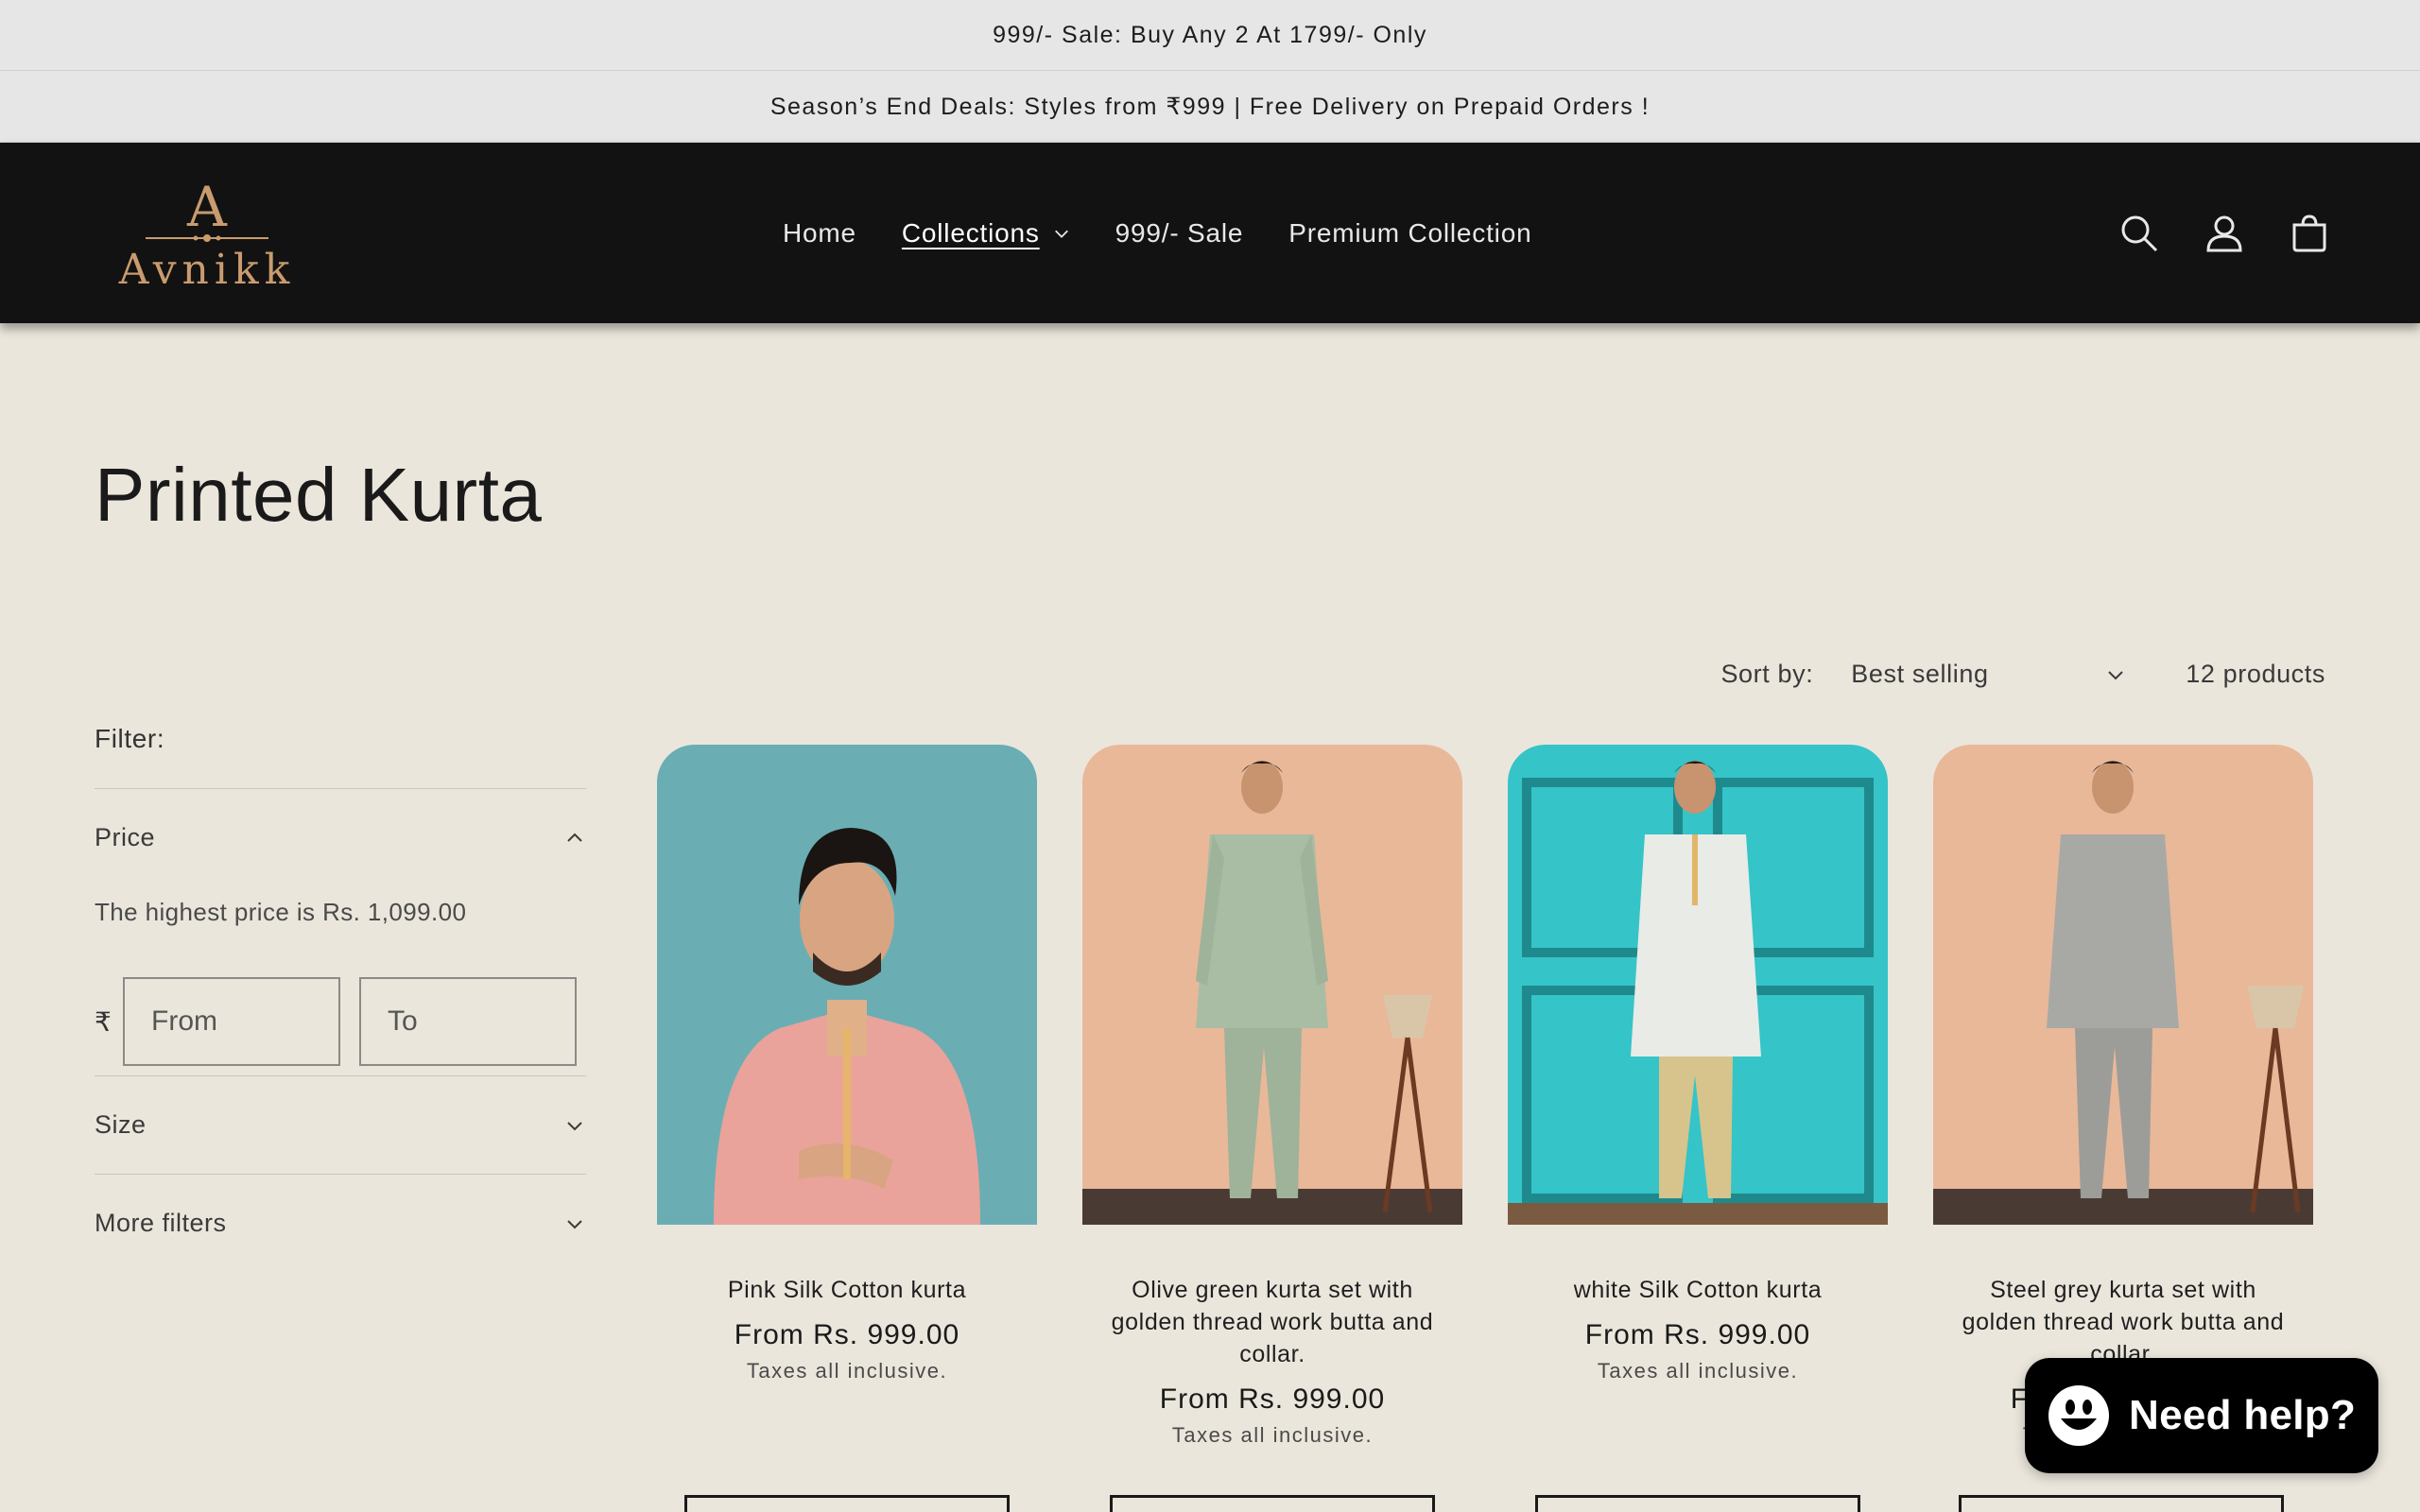  What do you see at coordinates (345, 1021) in the screenshot?
I see `price-range-inputs: ₹` at bounding box center [345, 1021].